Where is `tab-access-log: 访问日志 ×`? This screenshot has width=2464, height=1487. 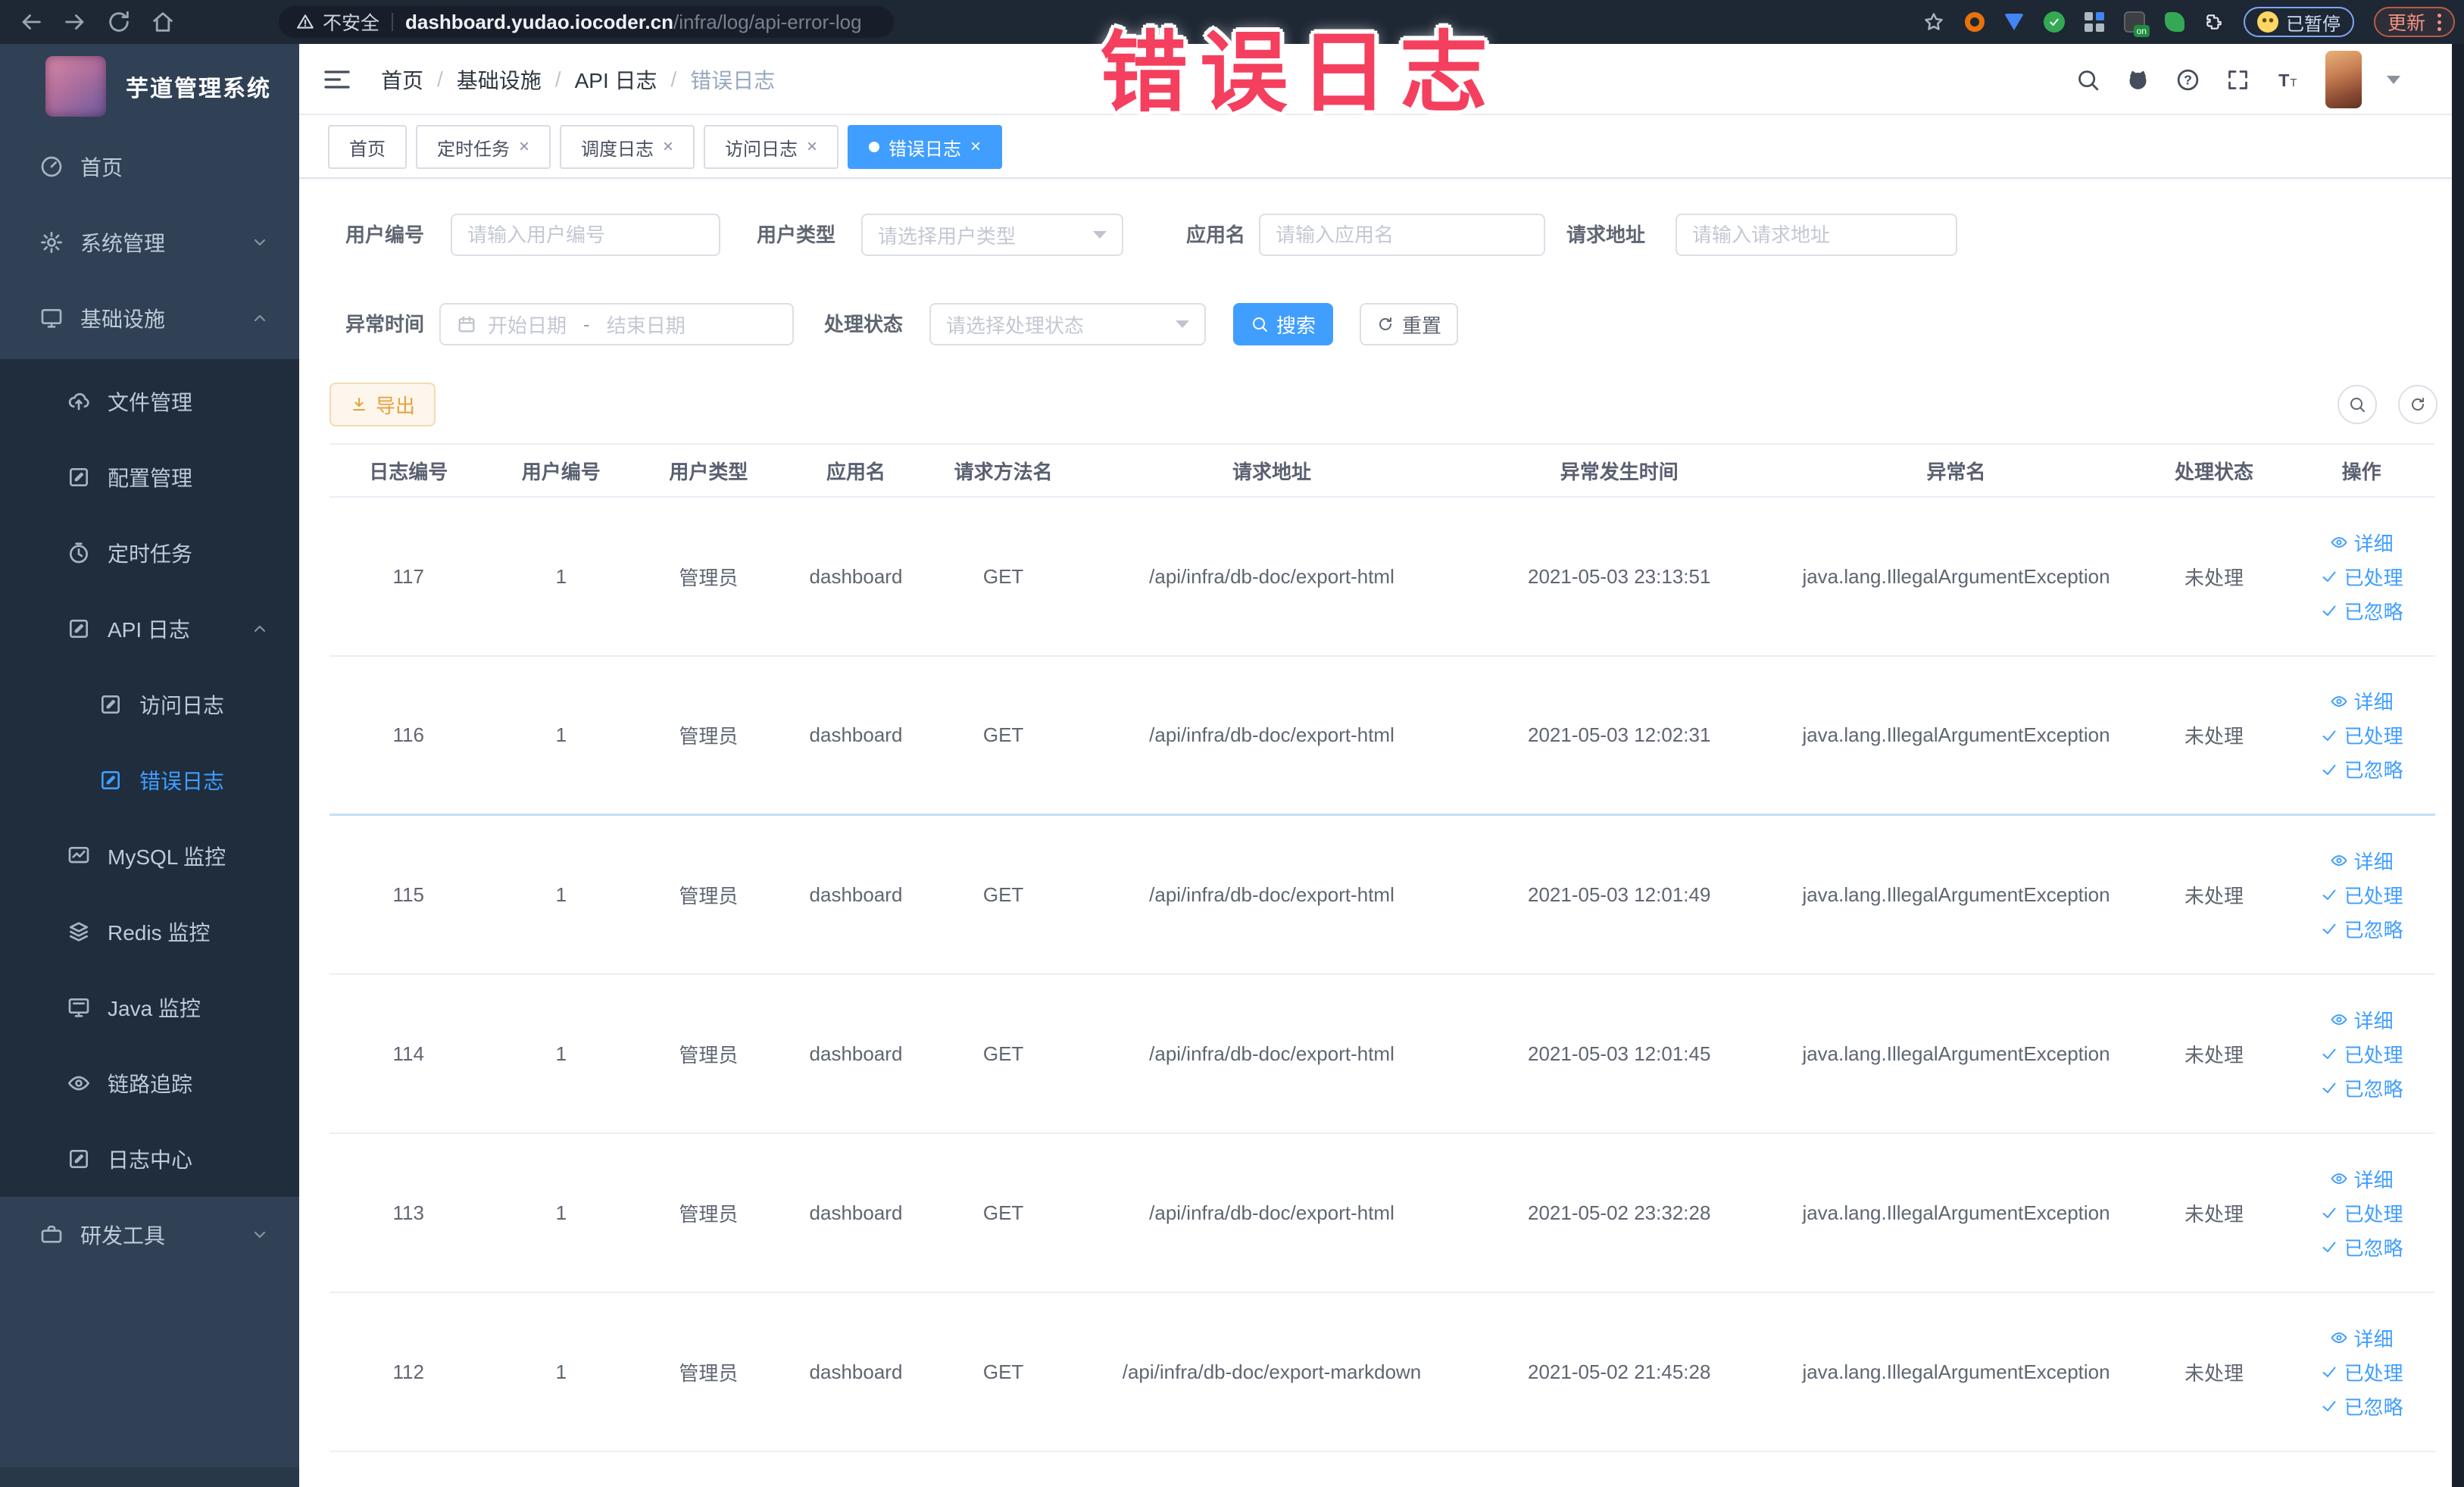
tab-access-log: 访问日志 × is located at coordinates (771, 147).